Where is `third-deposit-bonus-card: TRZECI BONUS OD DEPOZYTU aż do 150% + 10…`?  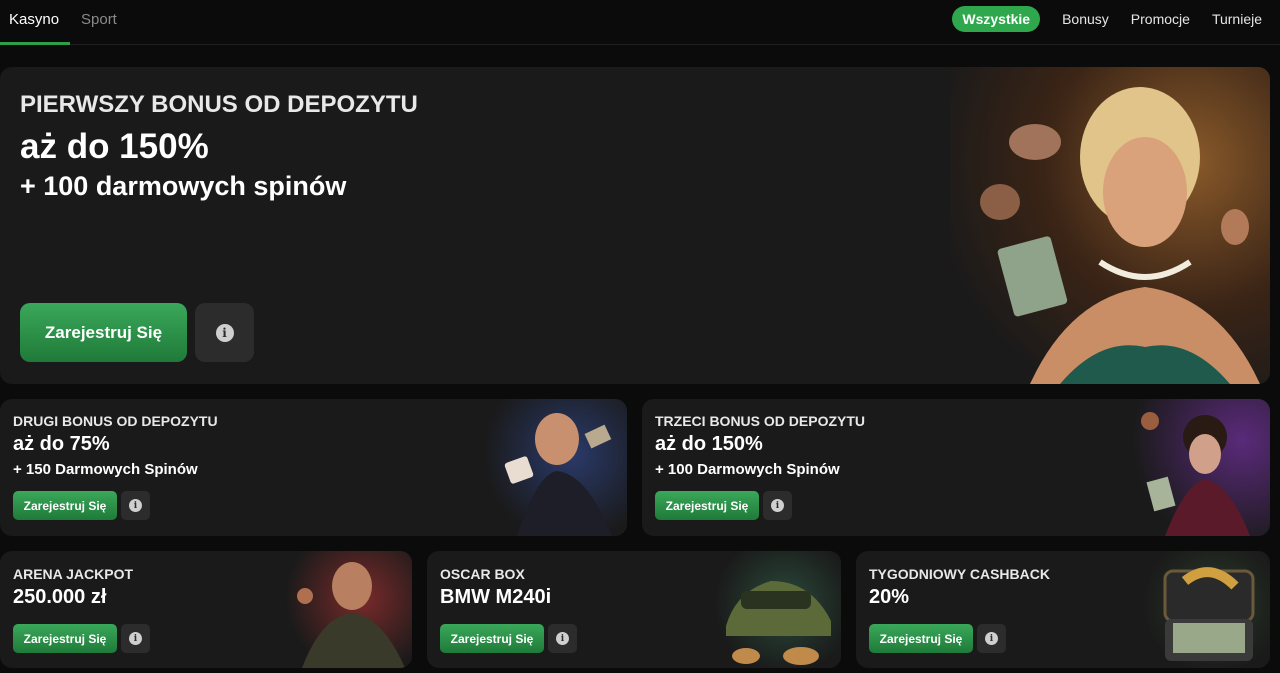
third-deposit-bonus-card: TRZECI BONUS OD DEPOZYTU aż do 150% + 10… is located at coordinates (956, 467).